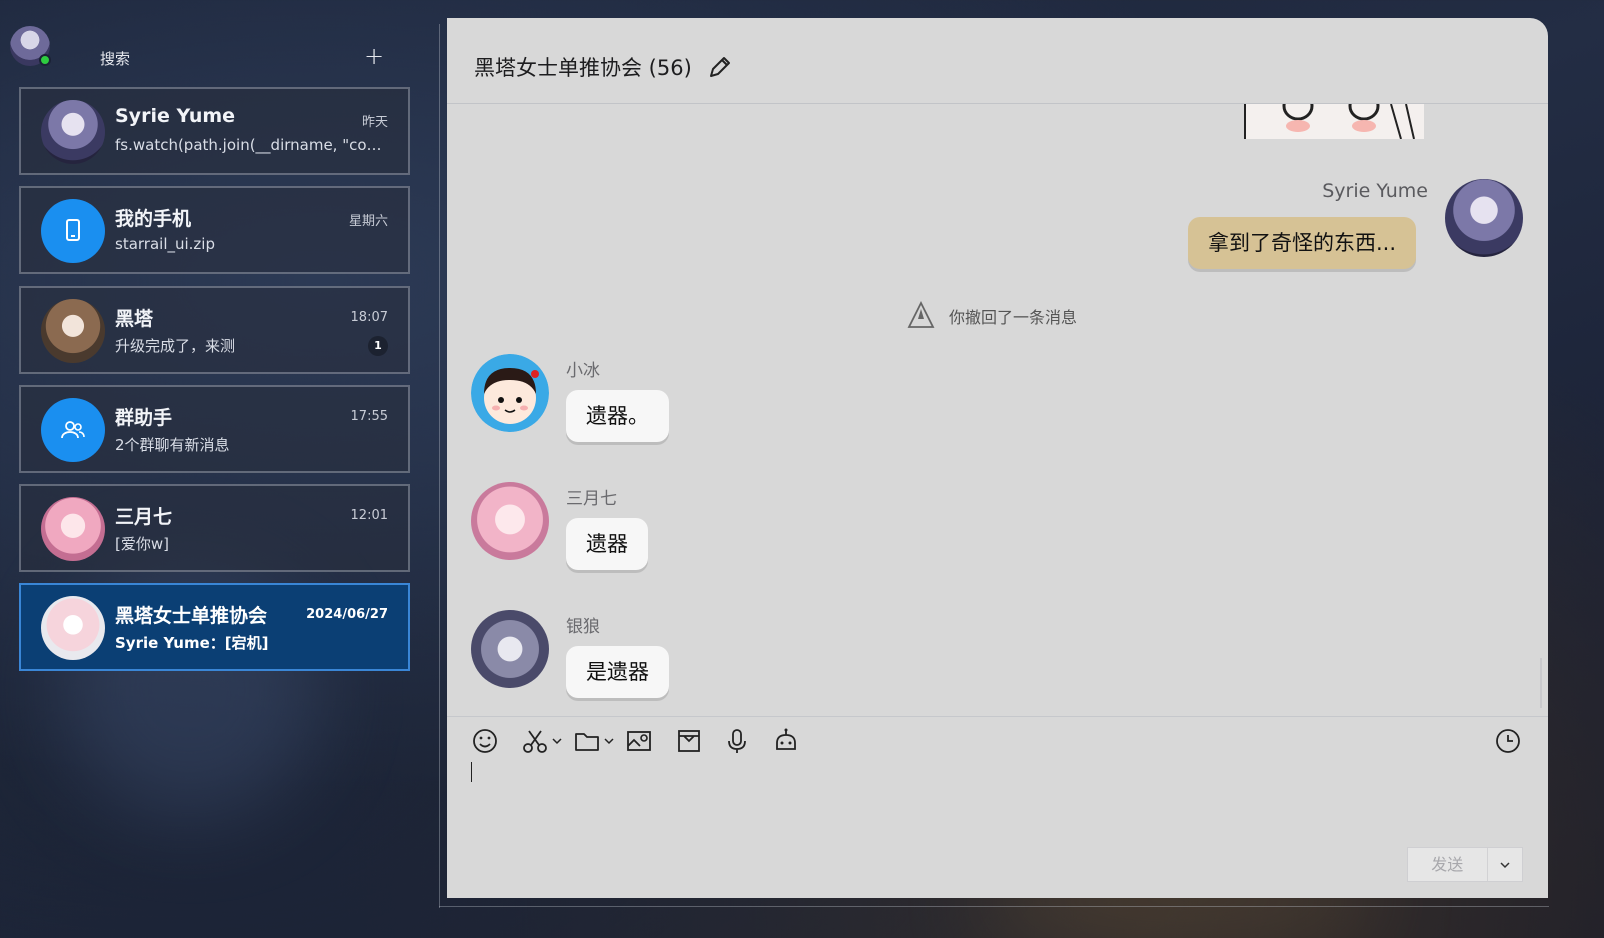  Describe the element at coordinates (368, 221) in the screenshot. I see `conversation-time: 星期六` at that location.